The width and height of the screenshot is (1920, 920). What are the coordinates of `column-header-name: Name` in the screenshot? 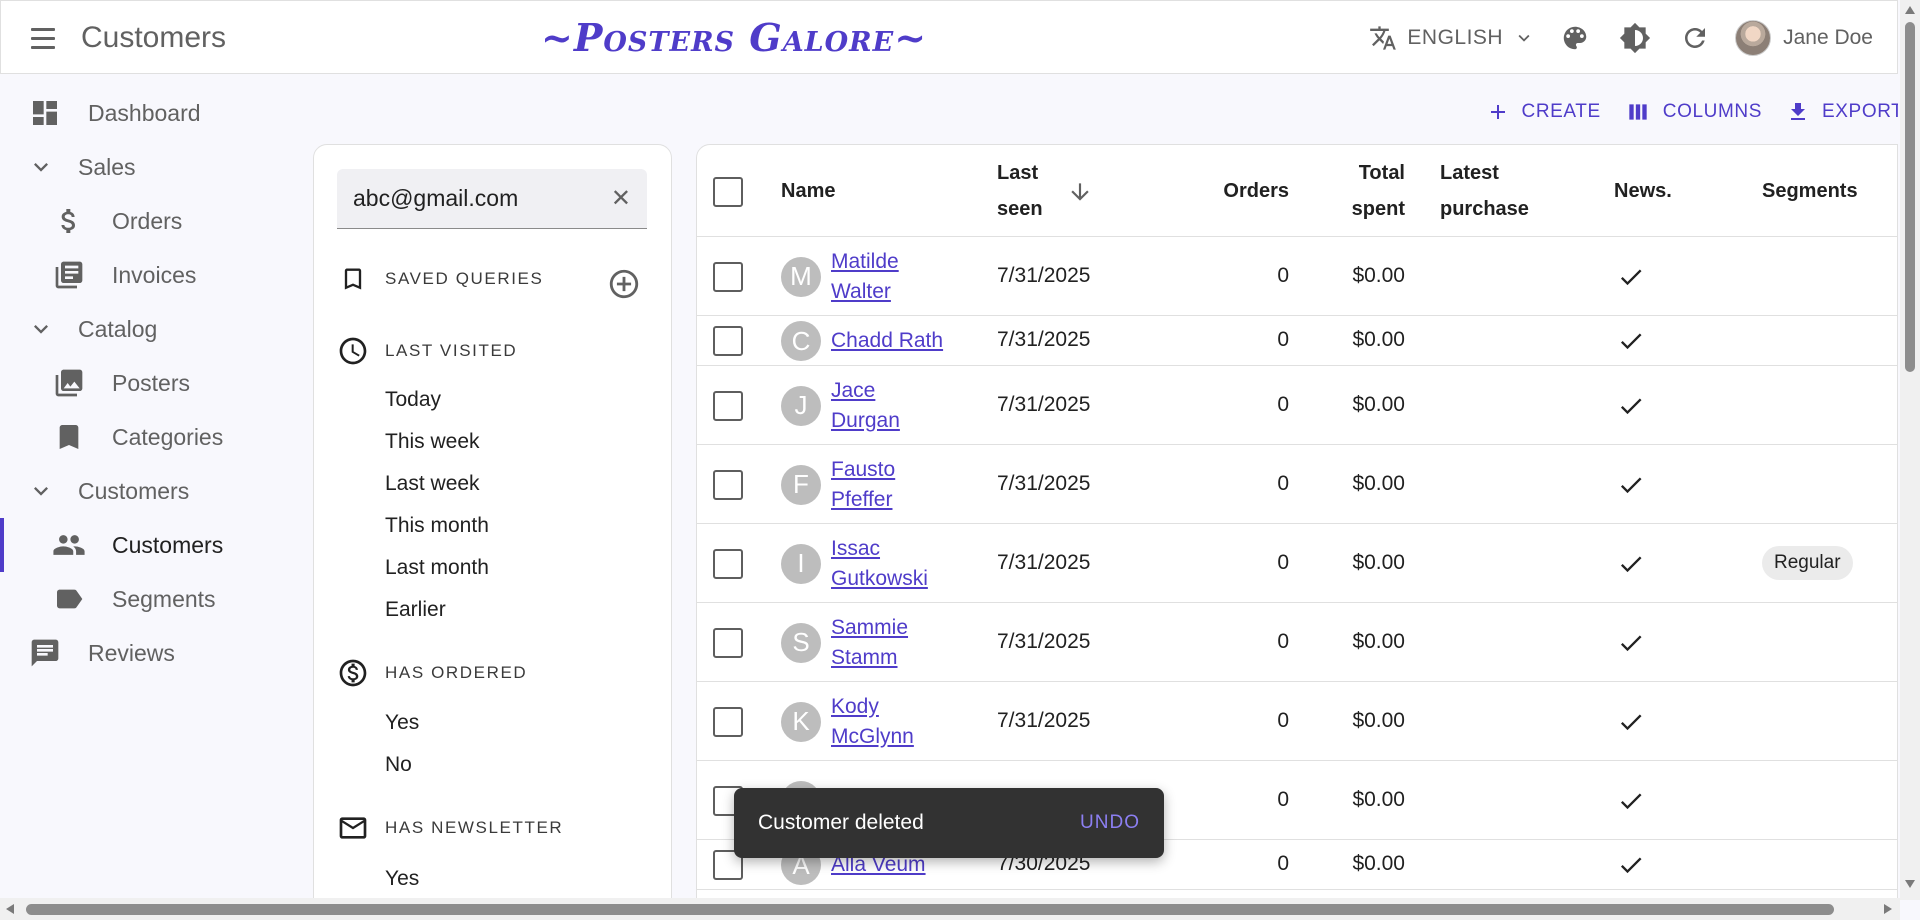 It's located at (808, 191).